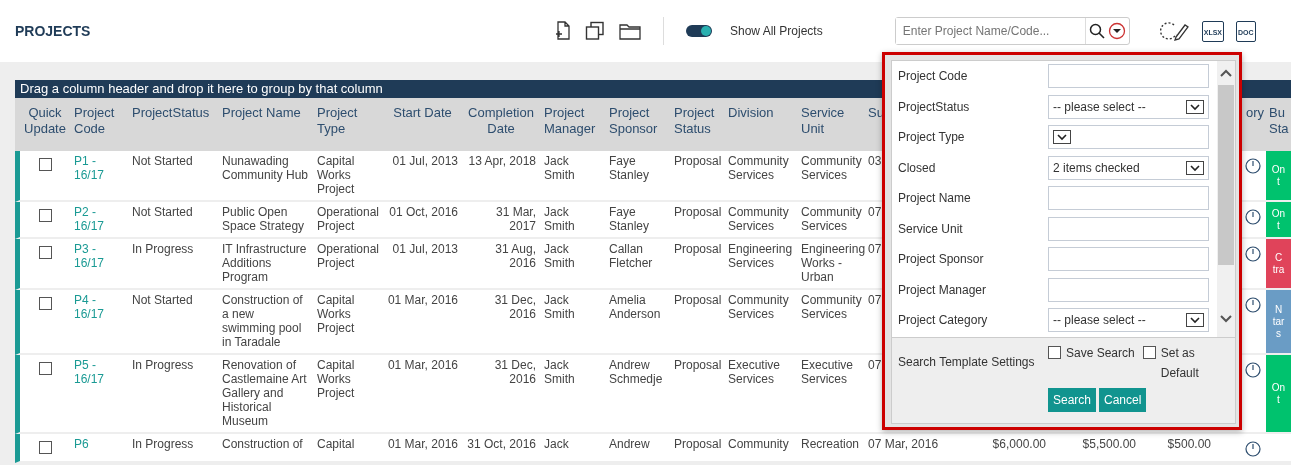 This screenshot has height=465, width=1291. I want to click on panel-button: Search, so click(1072, 400).